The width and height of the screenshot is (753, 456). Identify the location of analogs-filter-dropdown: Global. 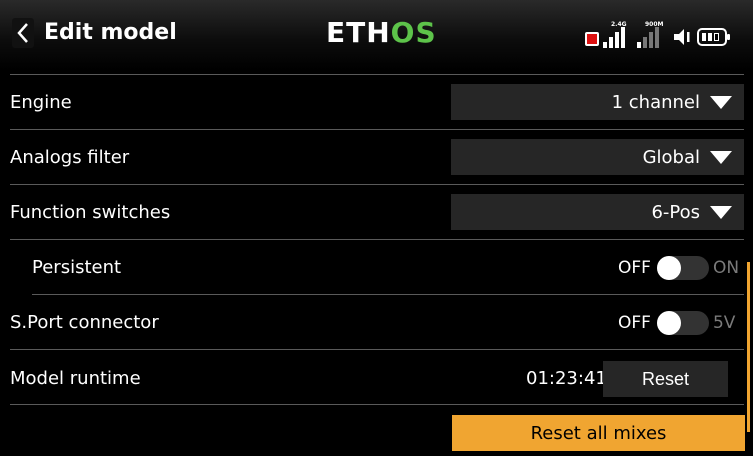
(597, 157).